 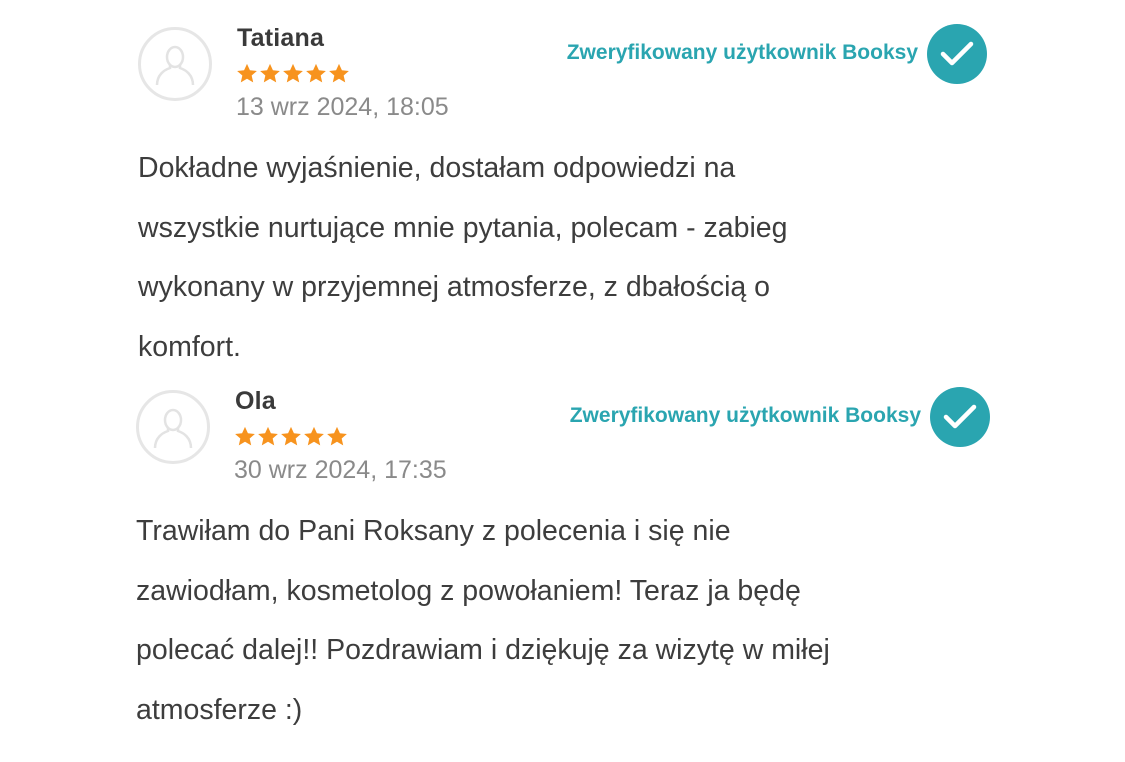 I want to click on review-text-line: komfort., so click(x=189, y=346).